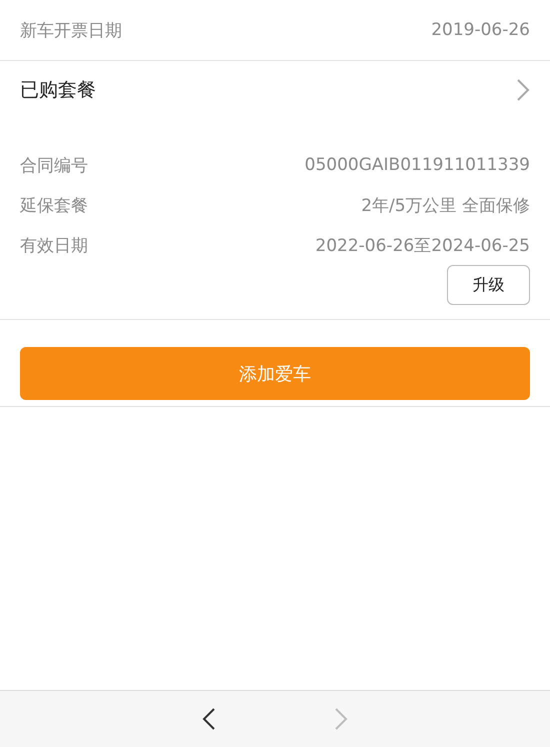 The height and width of the screenshot is (747, 550). I want to click on field-value: 2022-06-26至2024-06-25, so click(422, 245).